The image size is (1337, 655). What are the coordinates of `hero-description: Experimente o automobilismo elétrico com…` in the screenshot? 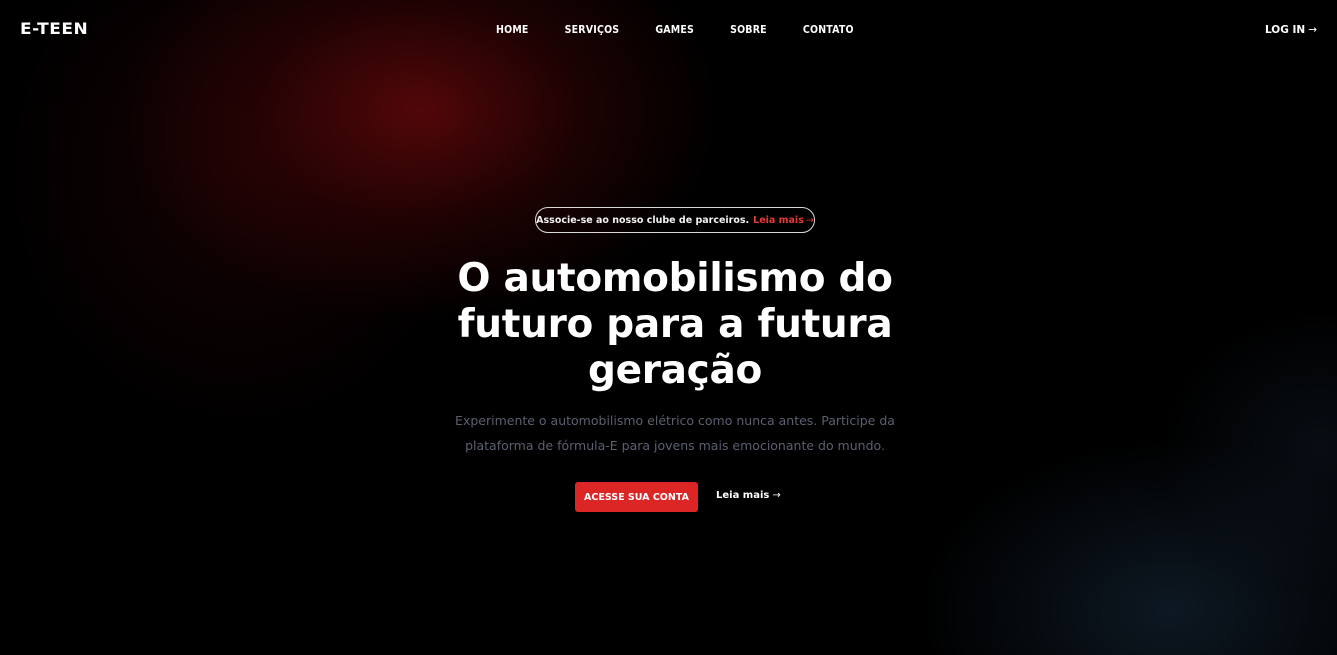 It's located at (675, 433).